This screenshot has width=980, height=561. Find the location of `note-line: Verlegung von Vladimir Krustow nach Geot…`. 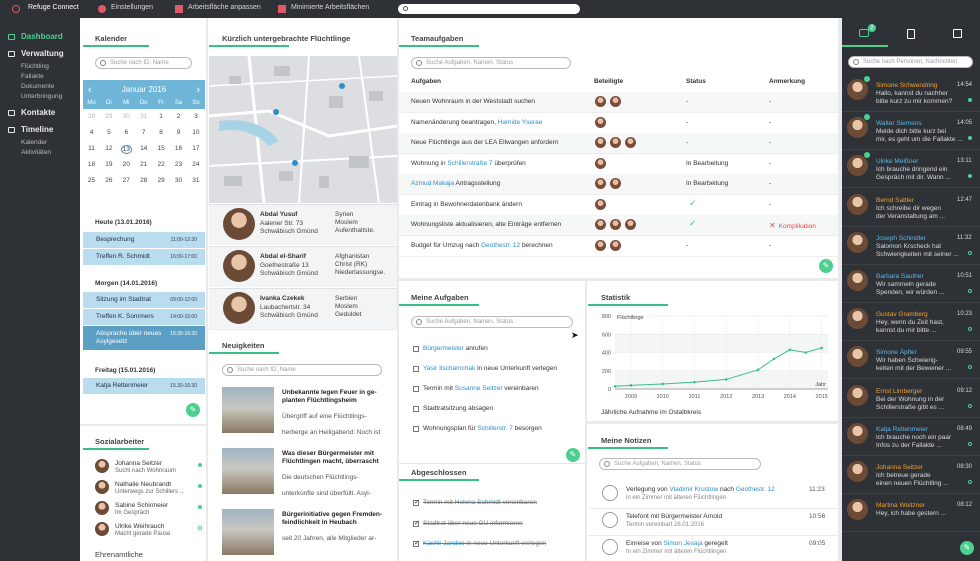

note-line: Verlegung von Vladimir Krustow nach Geot… is located at coordinates (700, 489).